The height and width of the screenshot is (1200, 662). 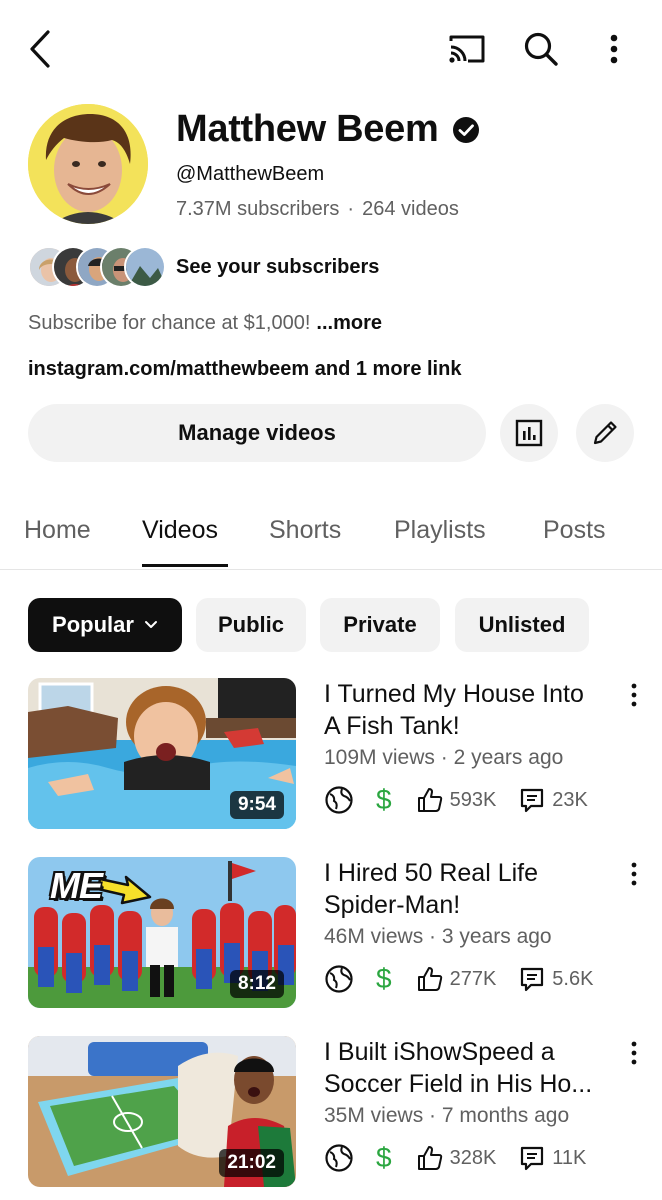 What do you see at coordinates (185, 565) in the screenshot?
I see `active-tab-indicator` at bounding box center [185, 565].